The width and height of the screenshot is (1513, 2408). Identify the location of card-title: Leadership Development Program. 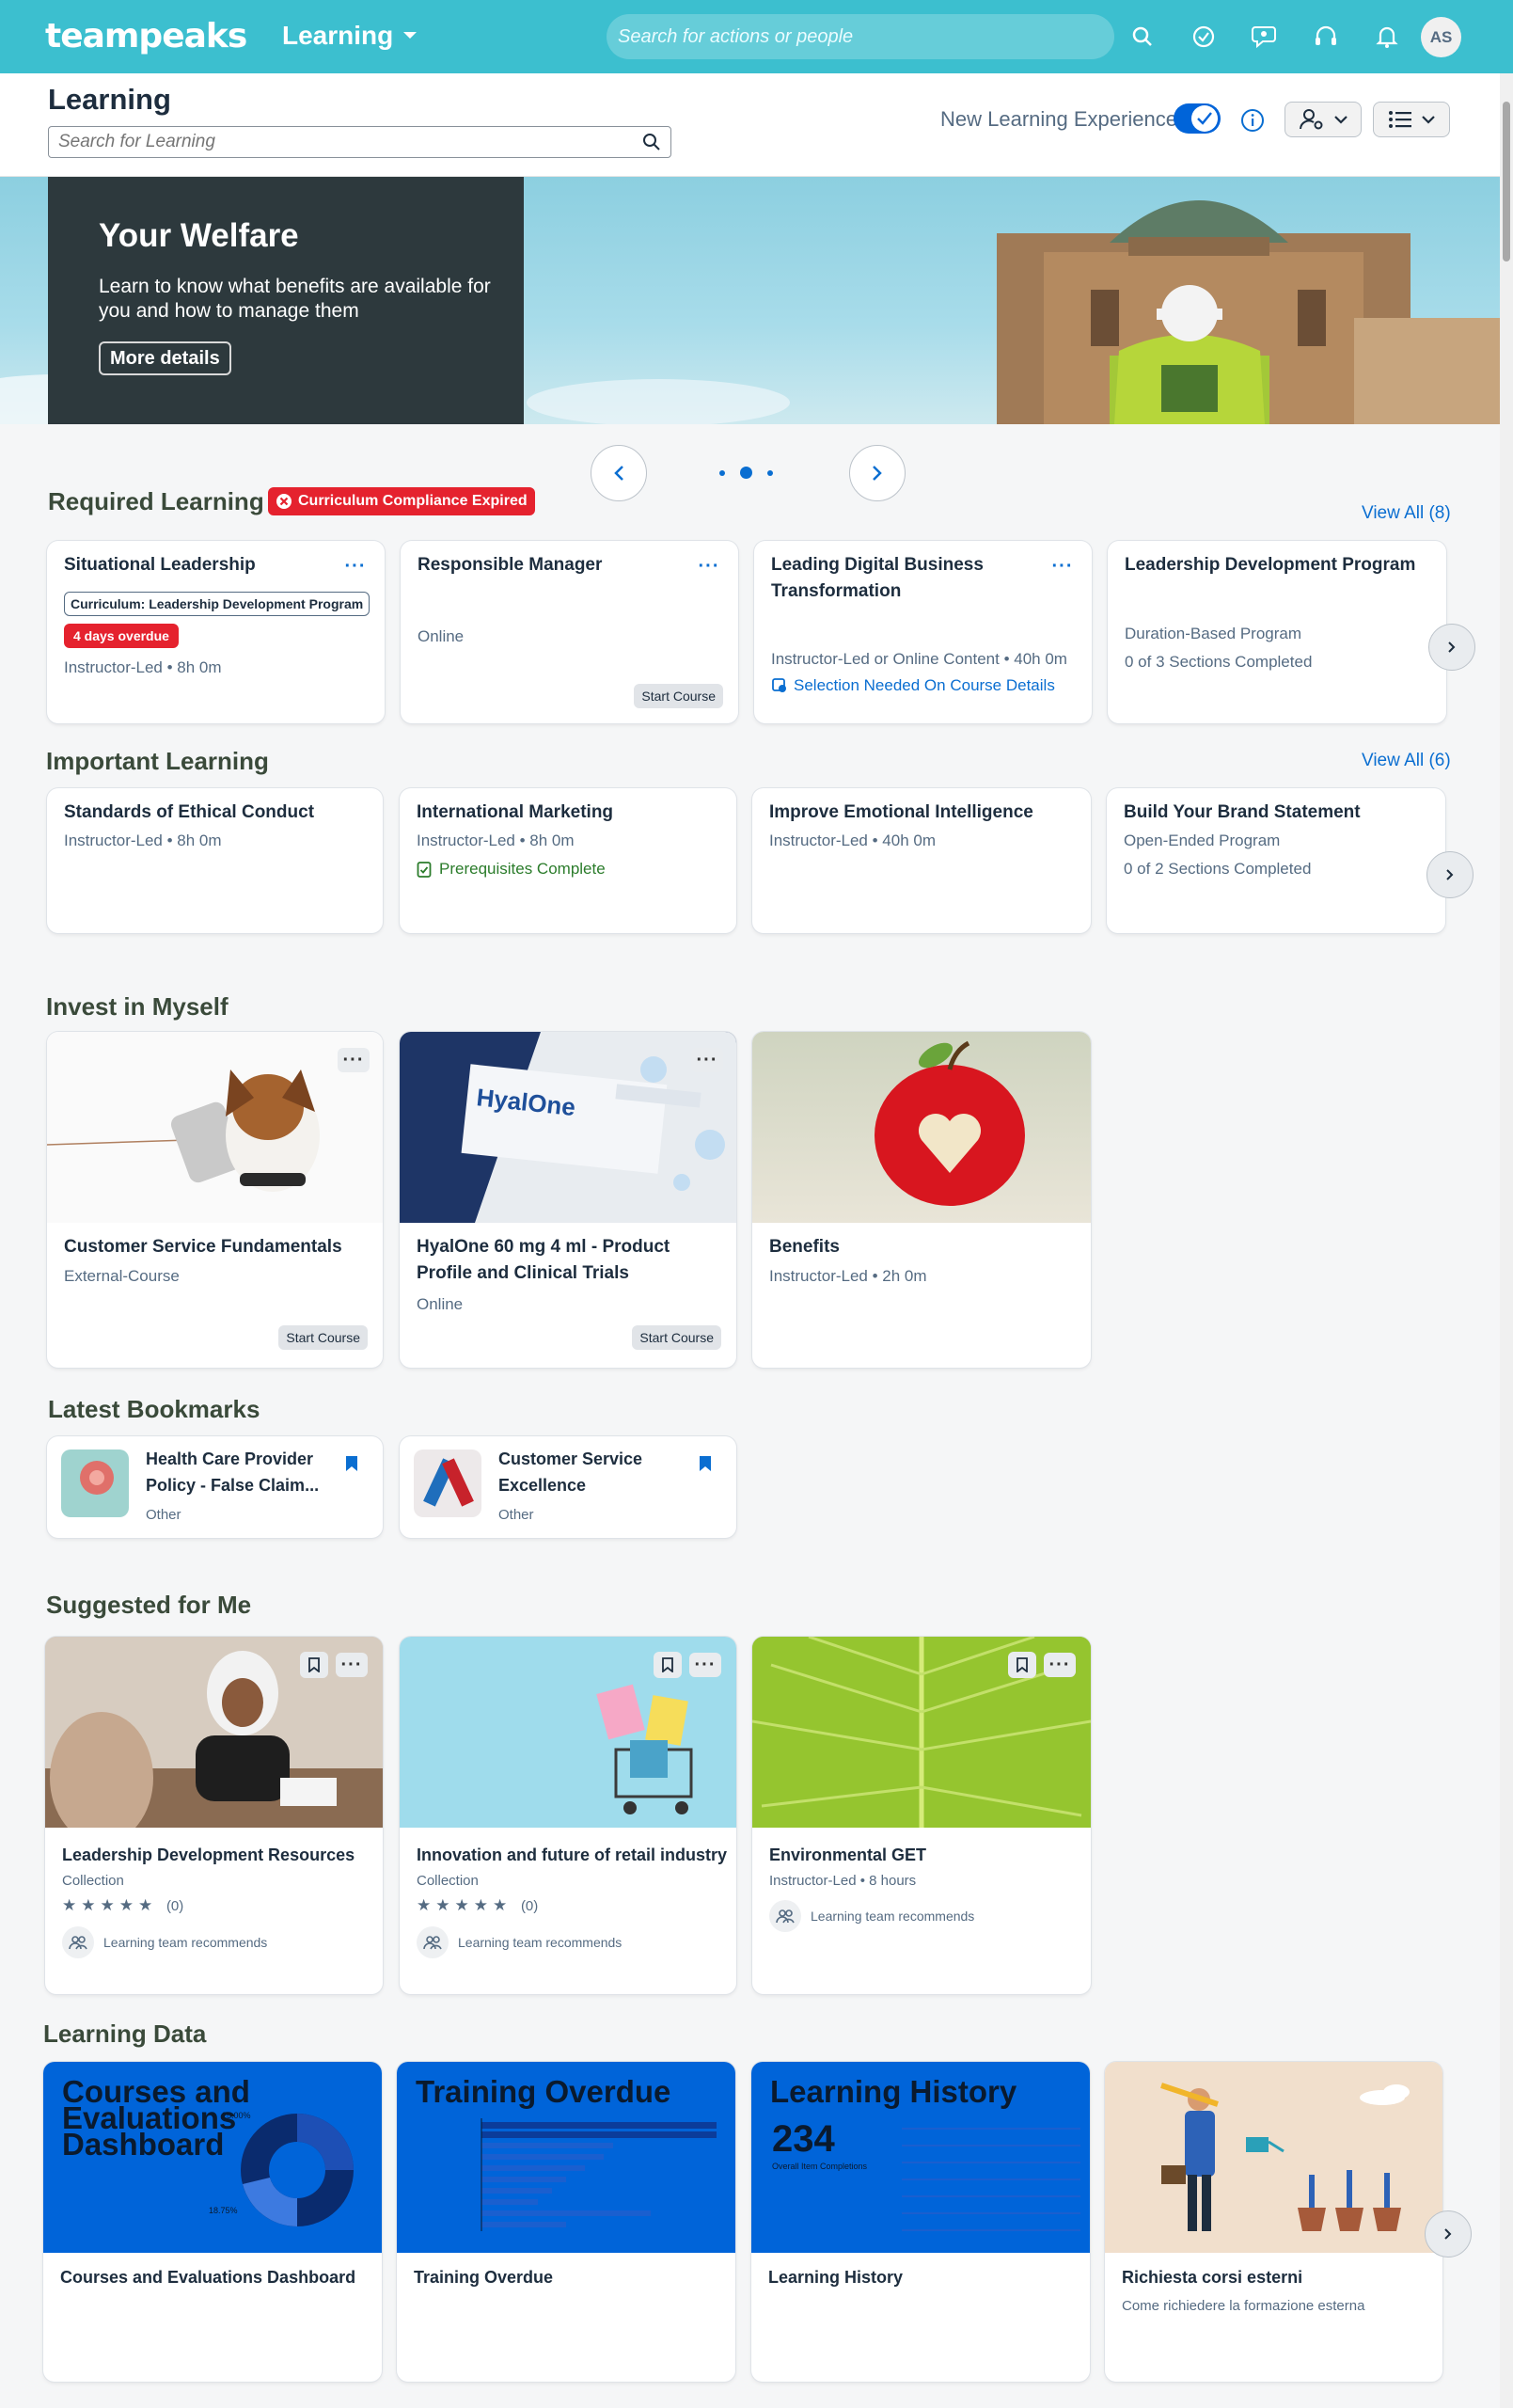
(1270, 565).